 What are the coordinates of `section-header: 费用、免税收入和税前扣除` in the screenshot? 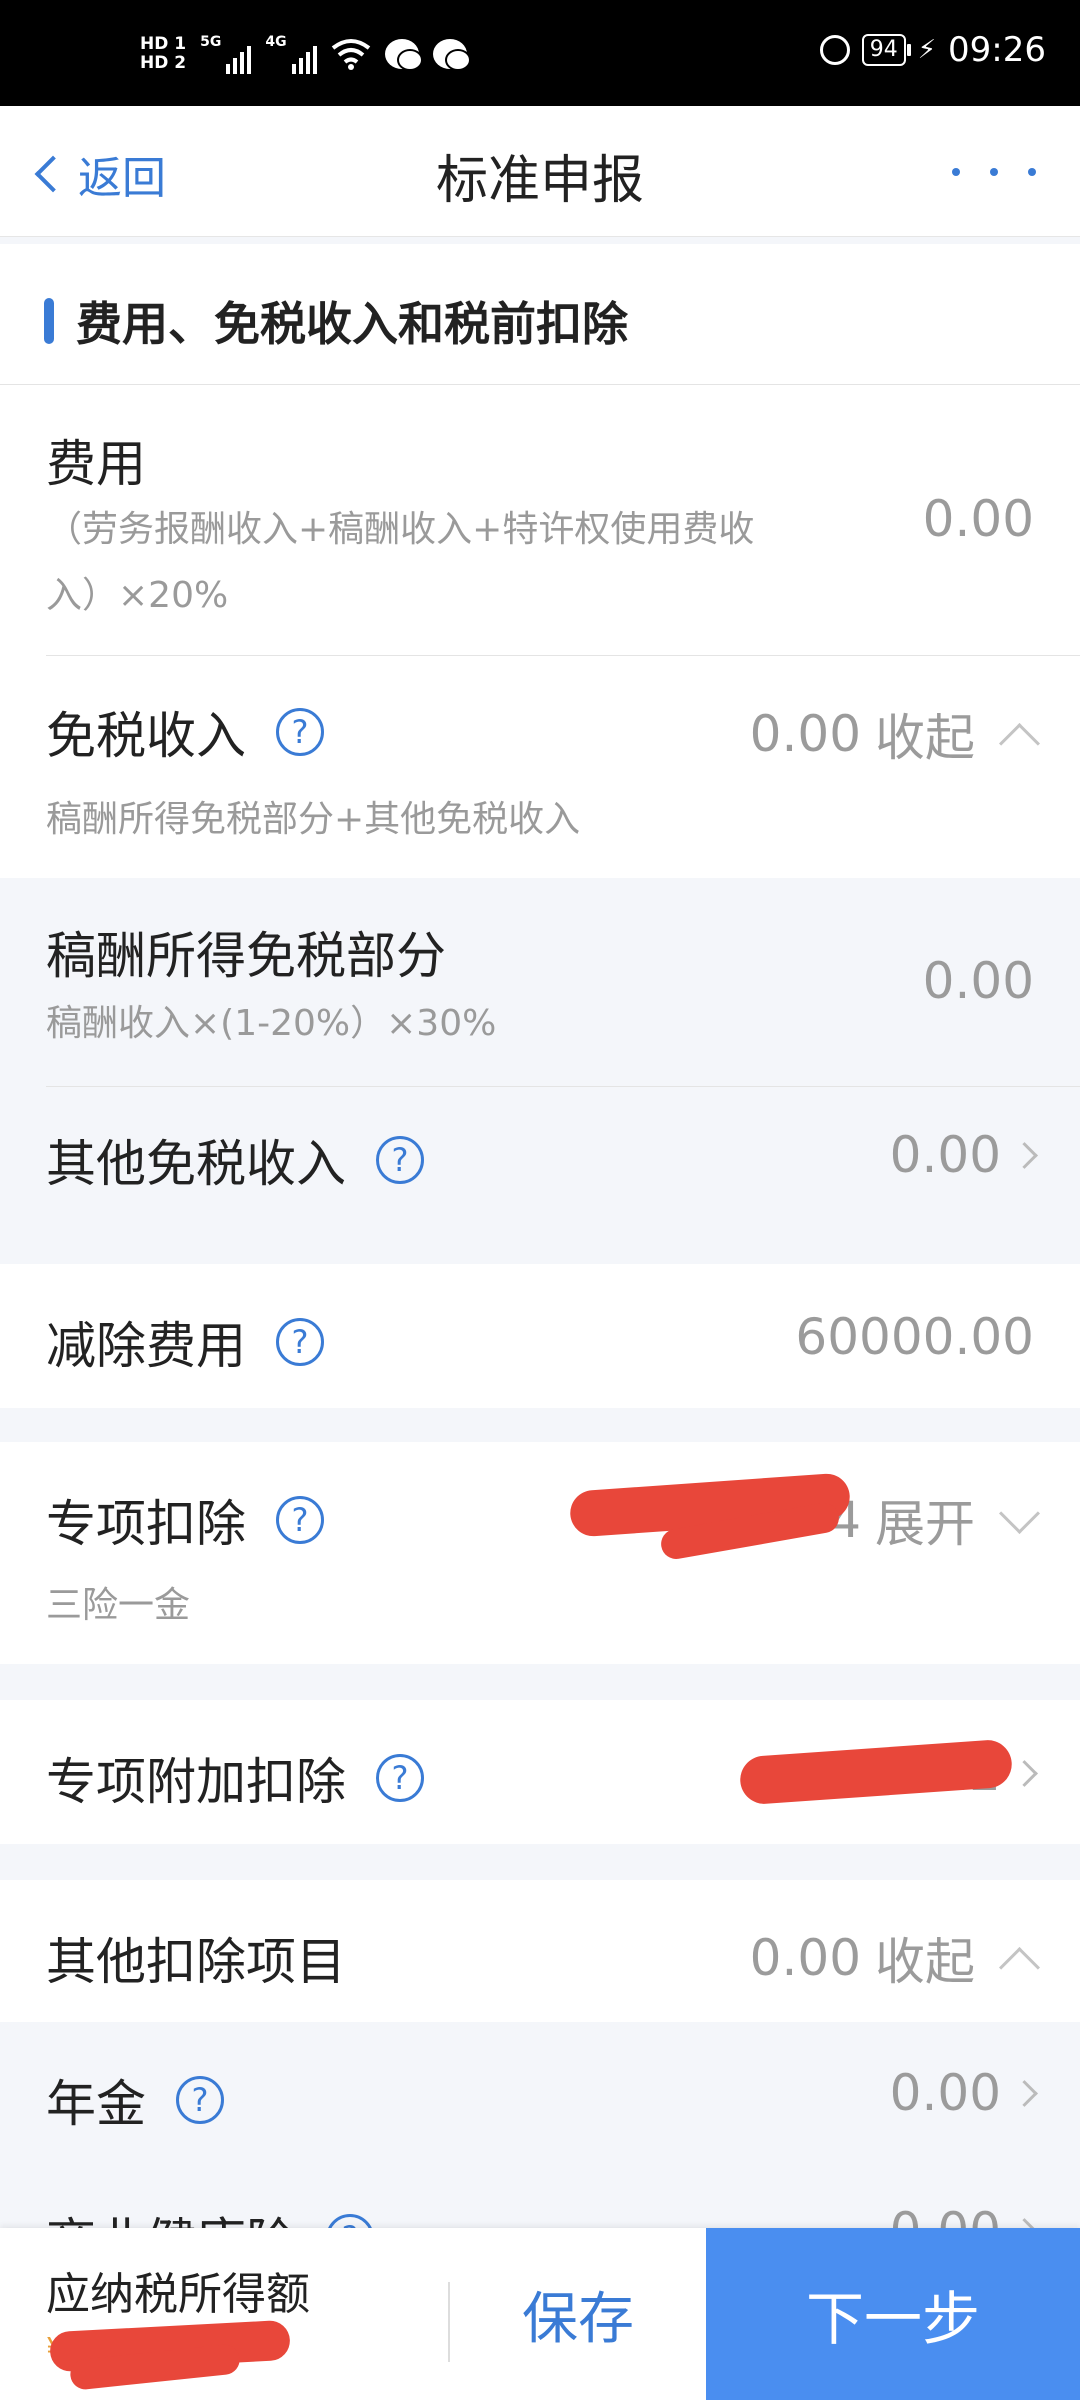 It's located at (336, 321).